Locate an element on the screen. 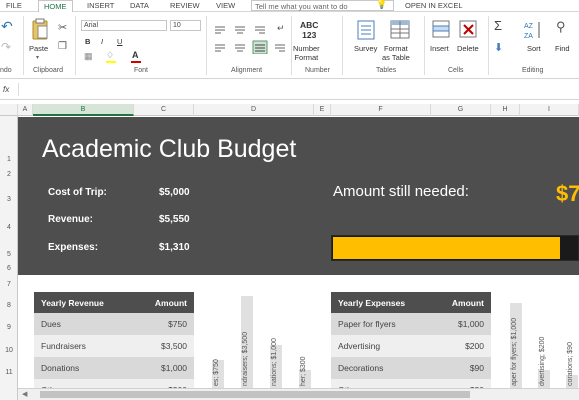 This screenshot has height=400, width=579. cost-of-trip-value: $5,000 is located at coordinates (174, 192).